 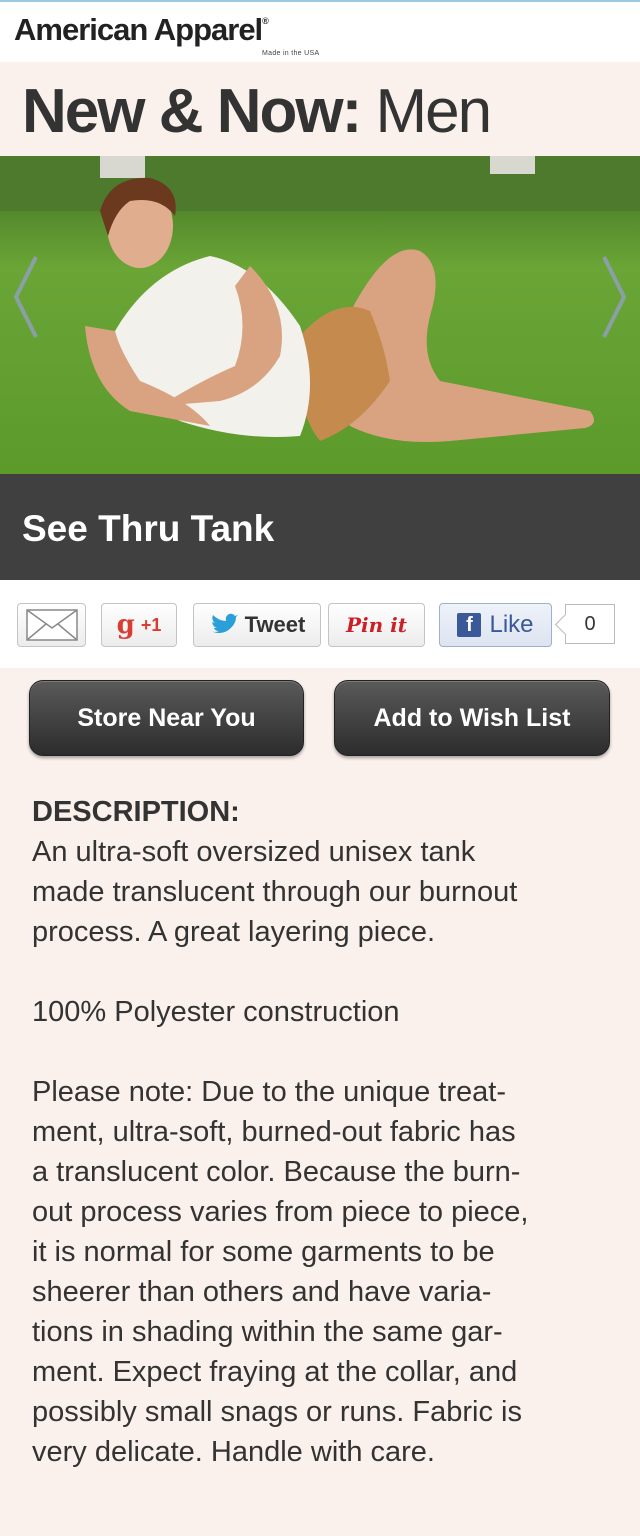 What do you see at coordinates (320, 31) in the screenshot?
I see `site-header: American Apparel® Made in the USA` at bounding box center [320, 31].